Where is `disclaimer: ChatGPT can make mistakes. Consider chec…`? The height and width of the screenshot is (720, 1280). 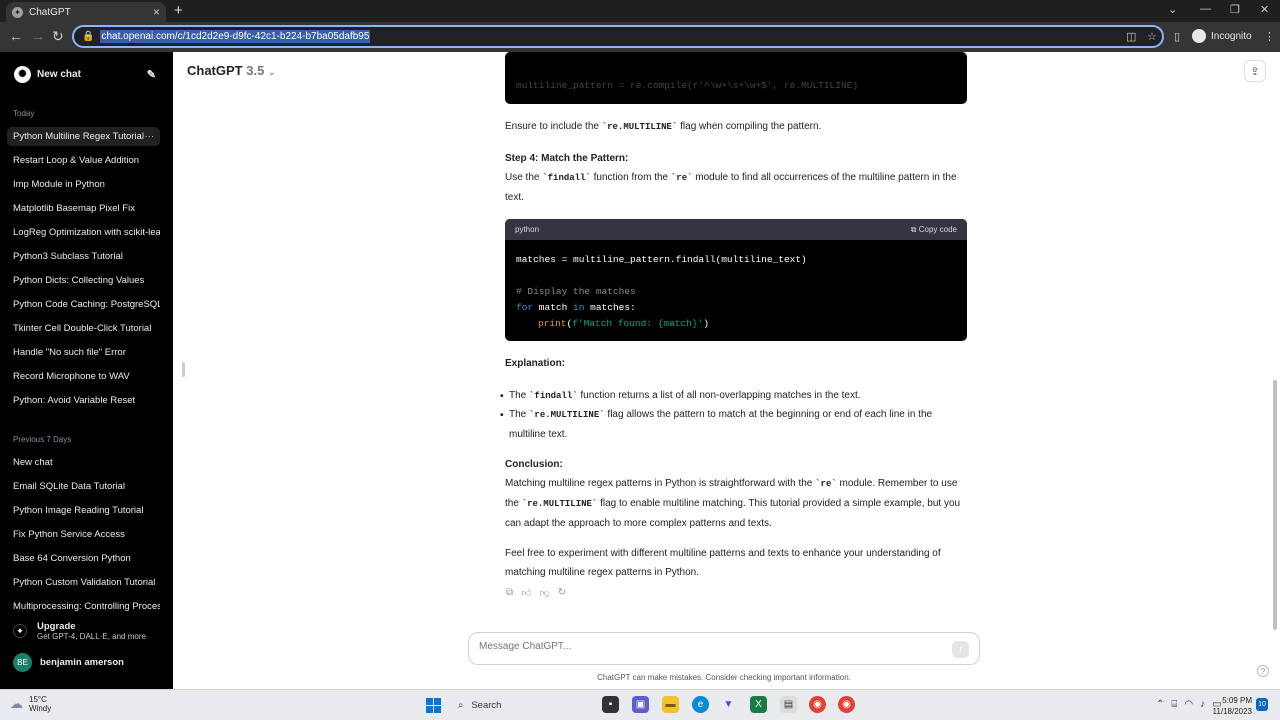 disclaimer: ChatGPT can make mistakes. Consider chec… is located at coordinates (724, 677).